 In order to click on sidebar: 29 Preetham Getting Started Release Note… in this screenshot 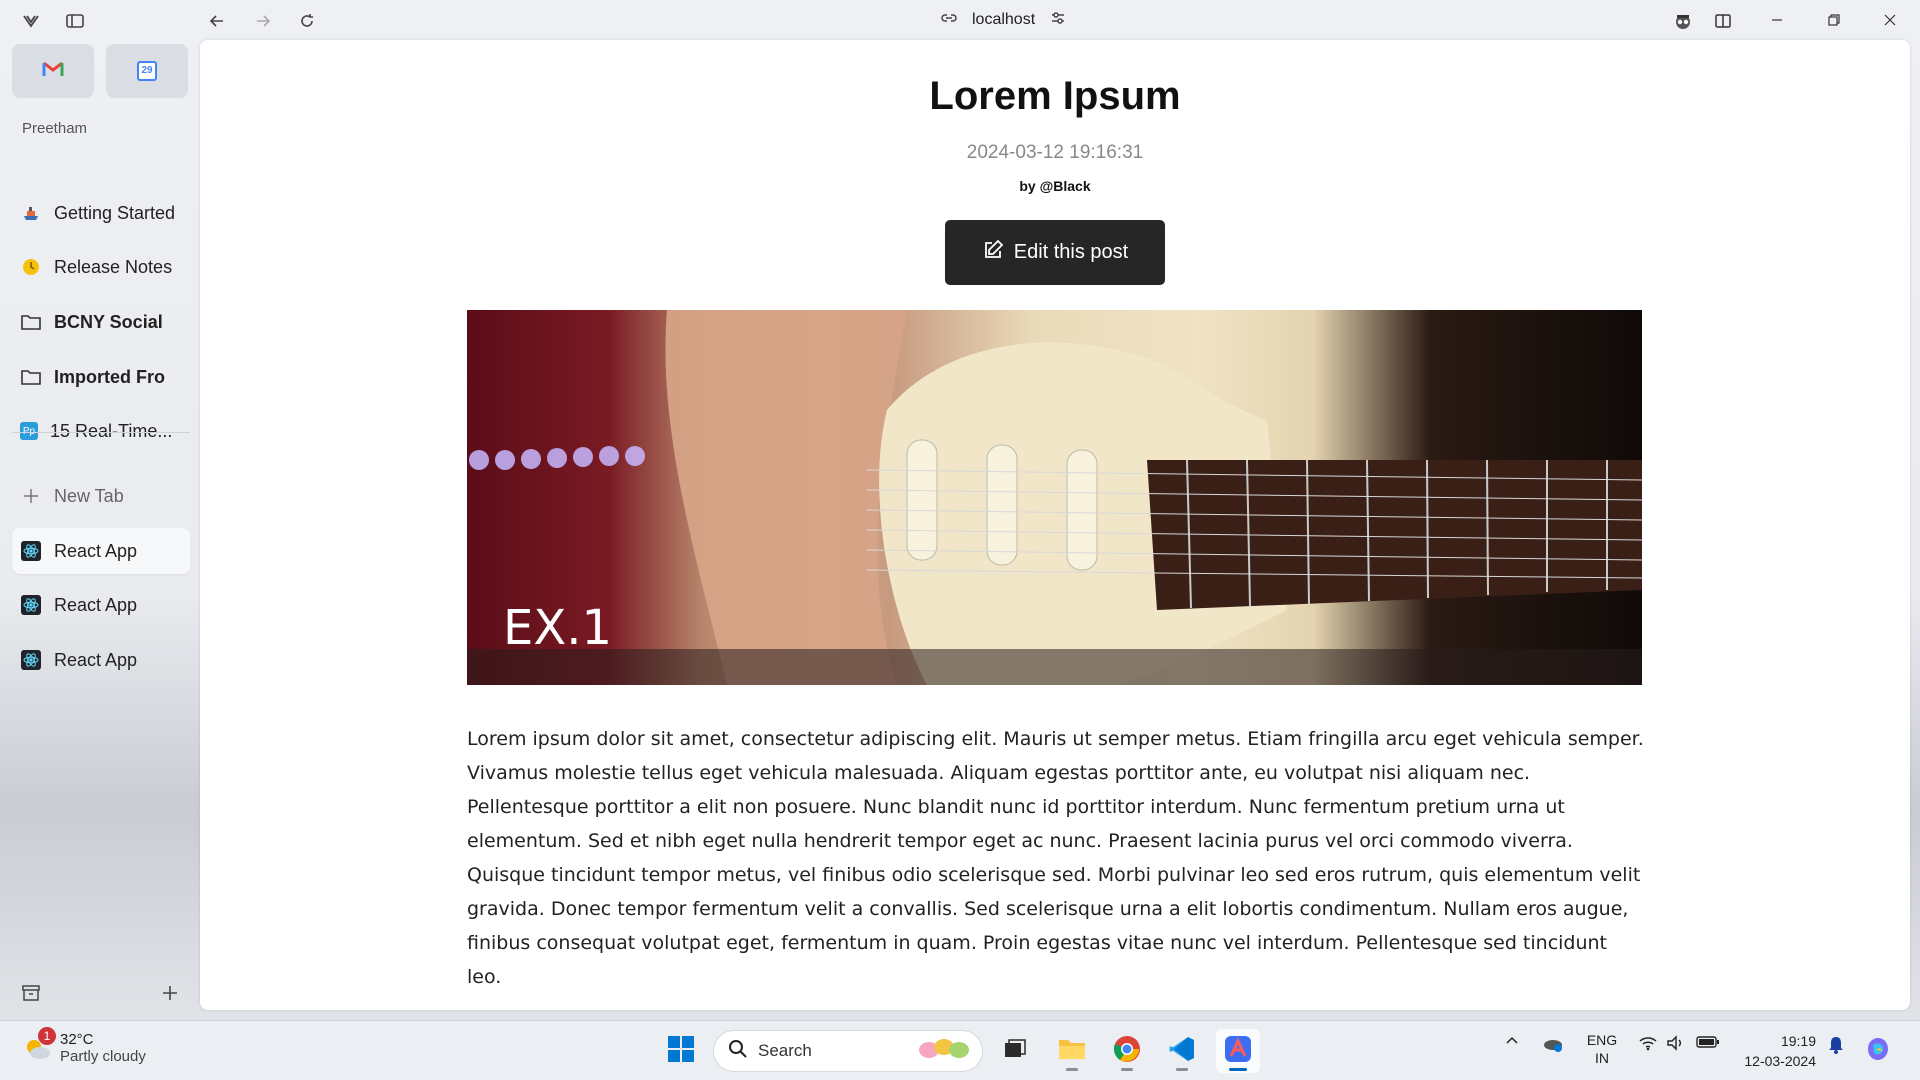, I will do `click(100, 530)`.